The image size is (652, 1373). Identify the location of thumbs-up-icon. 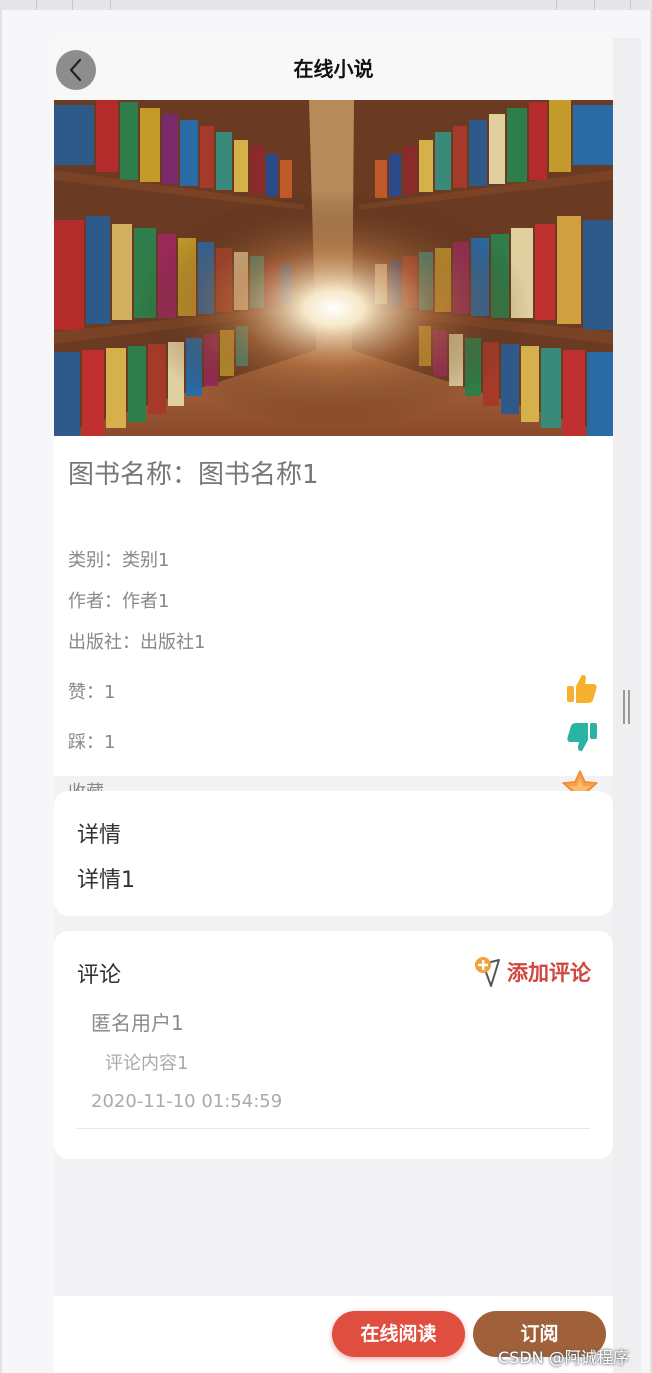
(582, 691).